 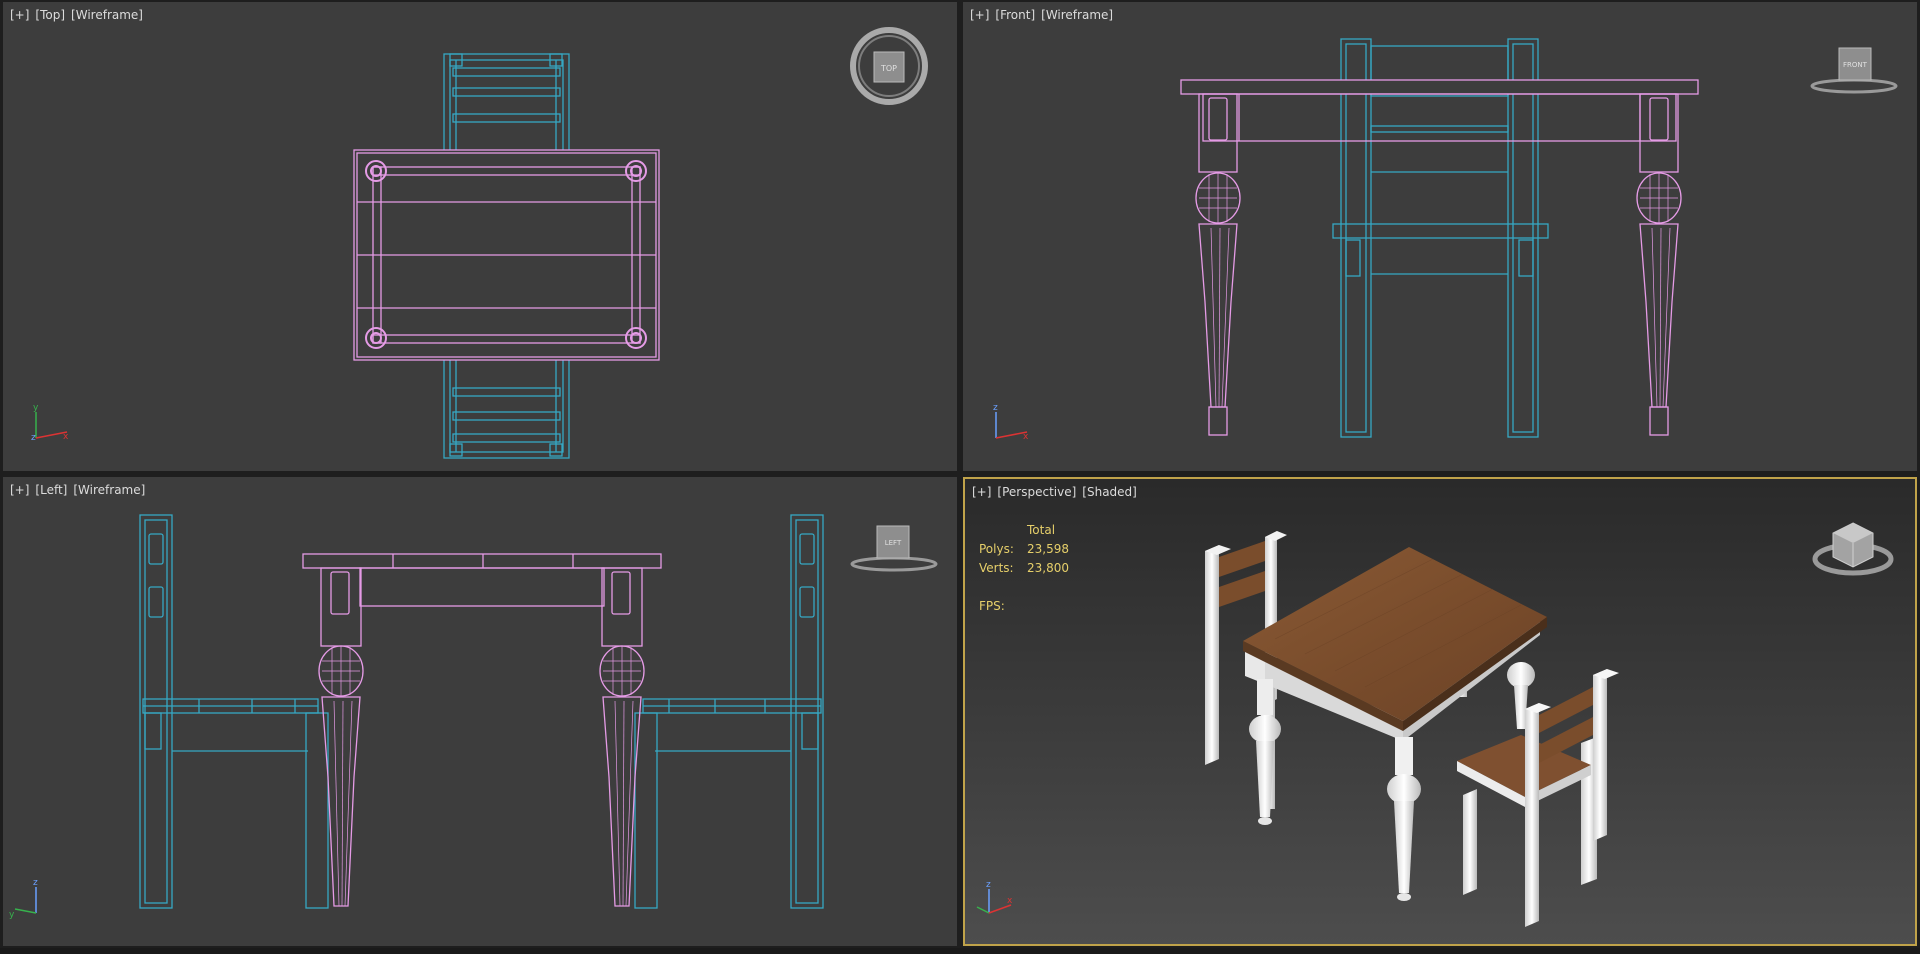 I want to click on chair-wireframe-front, so click(x=1440, y=238).